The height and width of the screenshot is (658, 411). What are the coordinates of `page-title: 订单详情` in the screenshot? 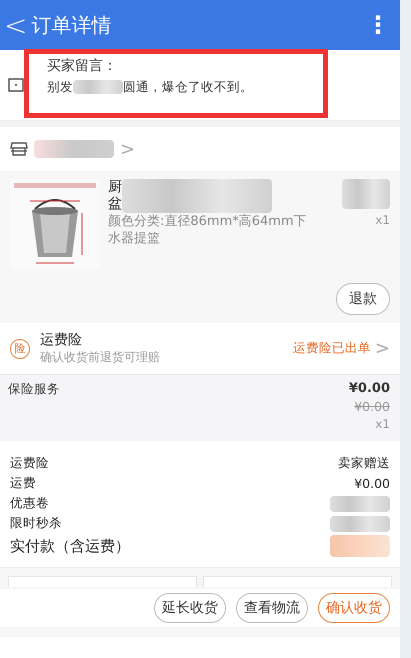 It's located at (71, 25).